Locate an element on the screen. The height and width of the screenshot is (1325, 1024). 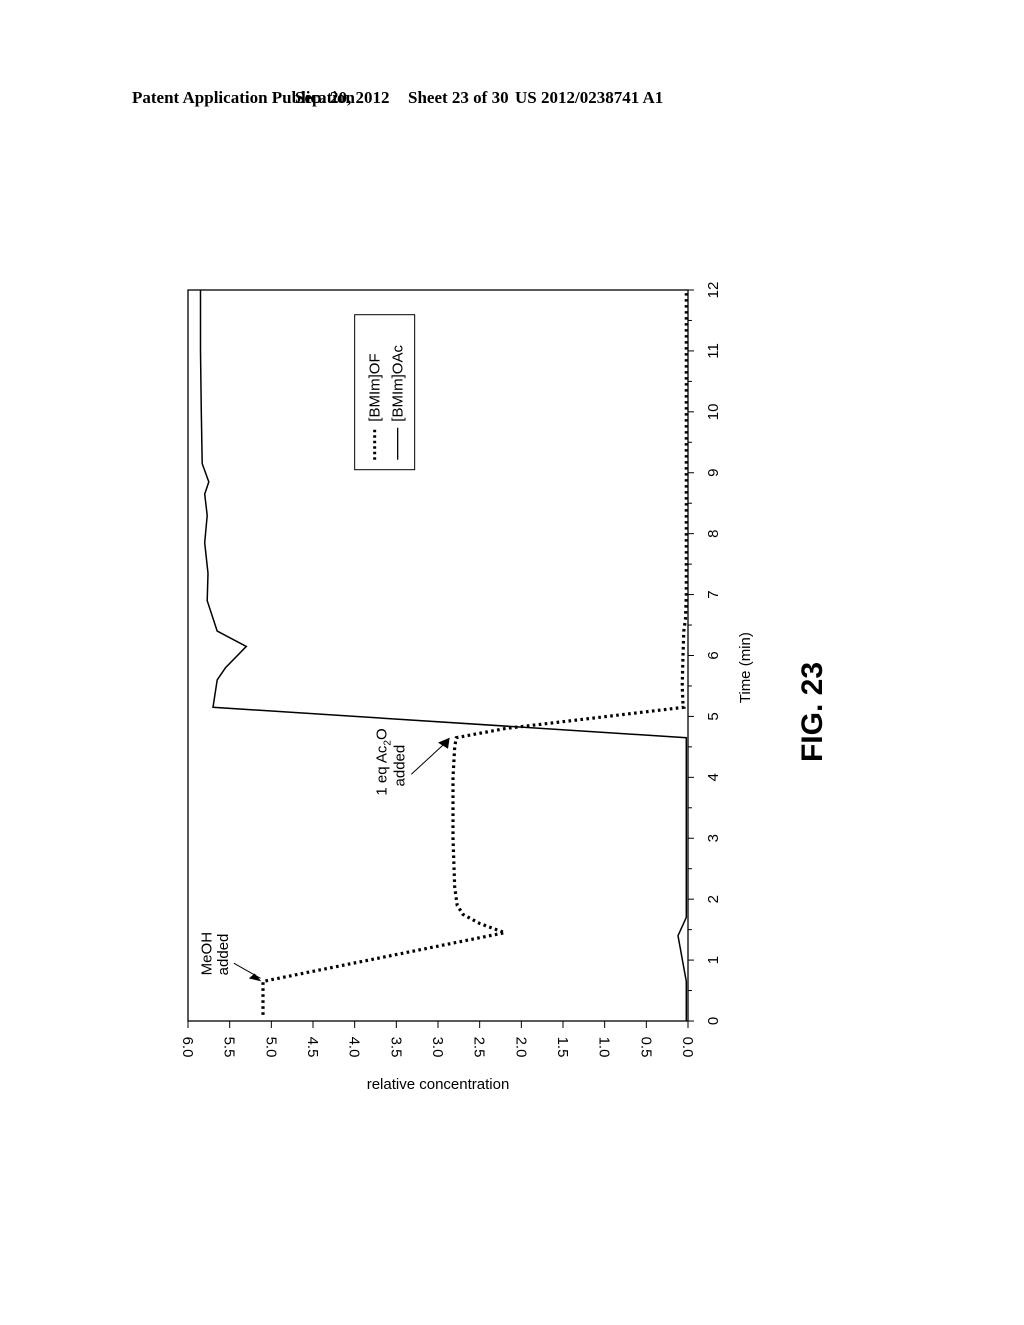
x-tick-label: 0 is located at coordinates (713, 1021).